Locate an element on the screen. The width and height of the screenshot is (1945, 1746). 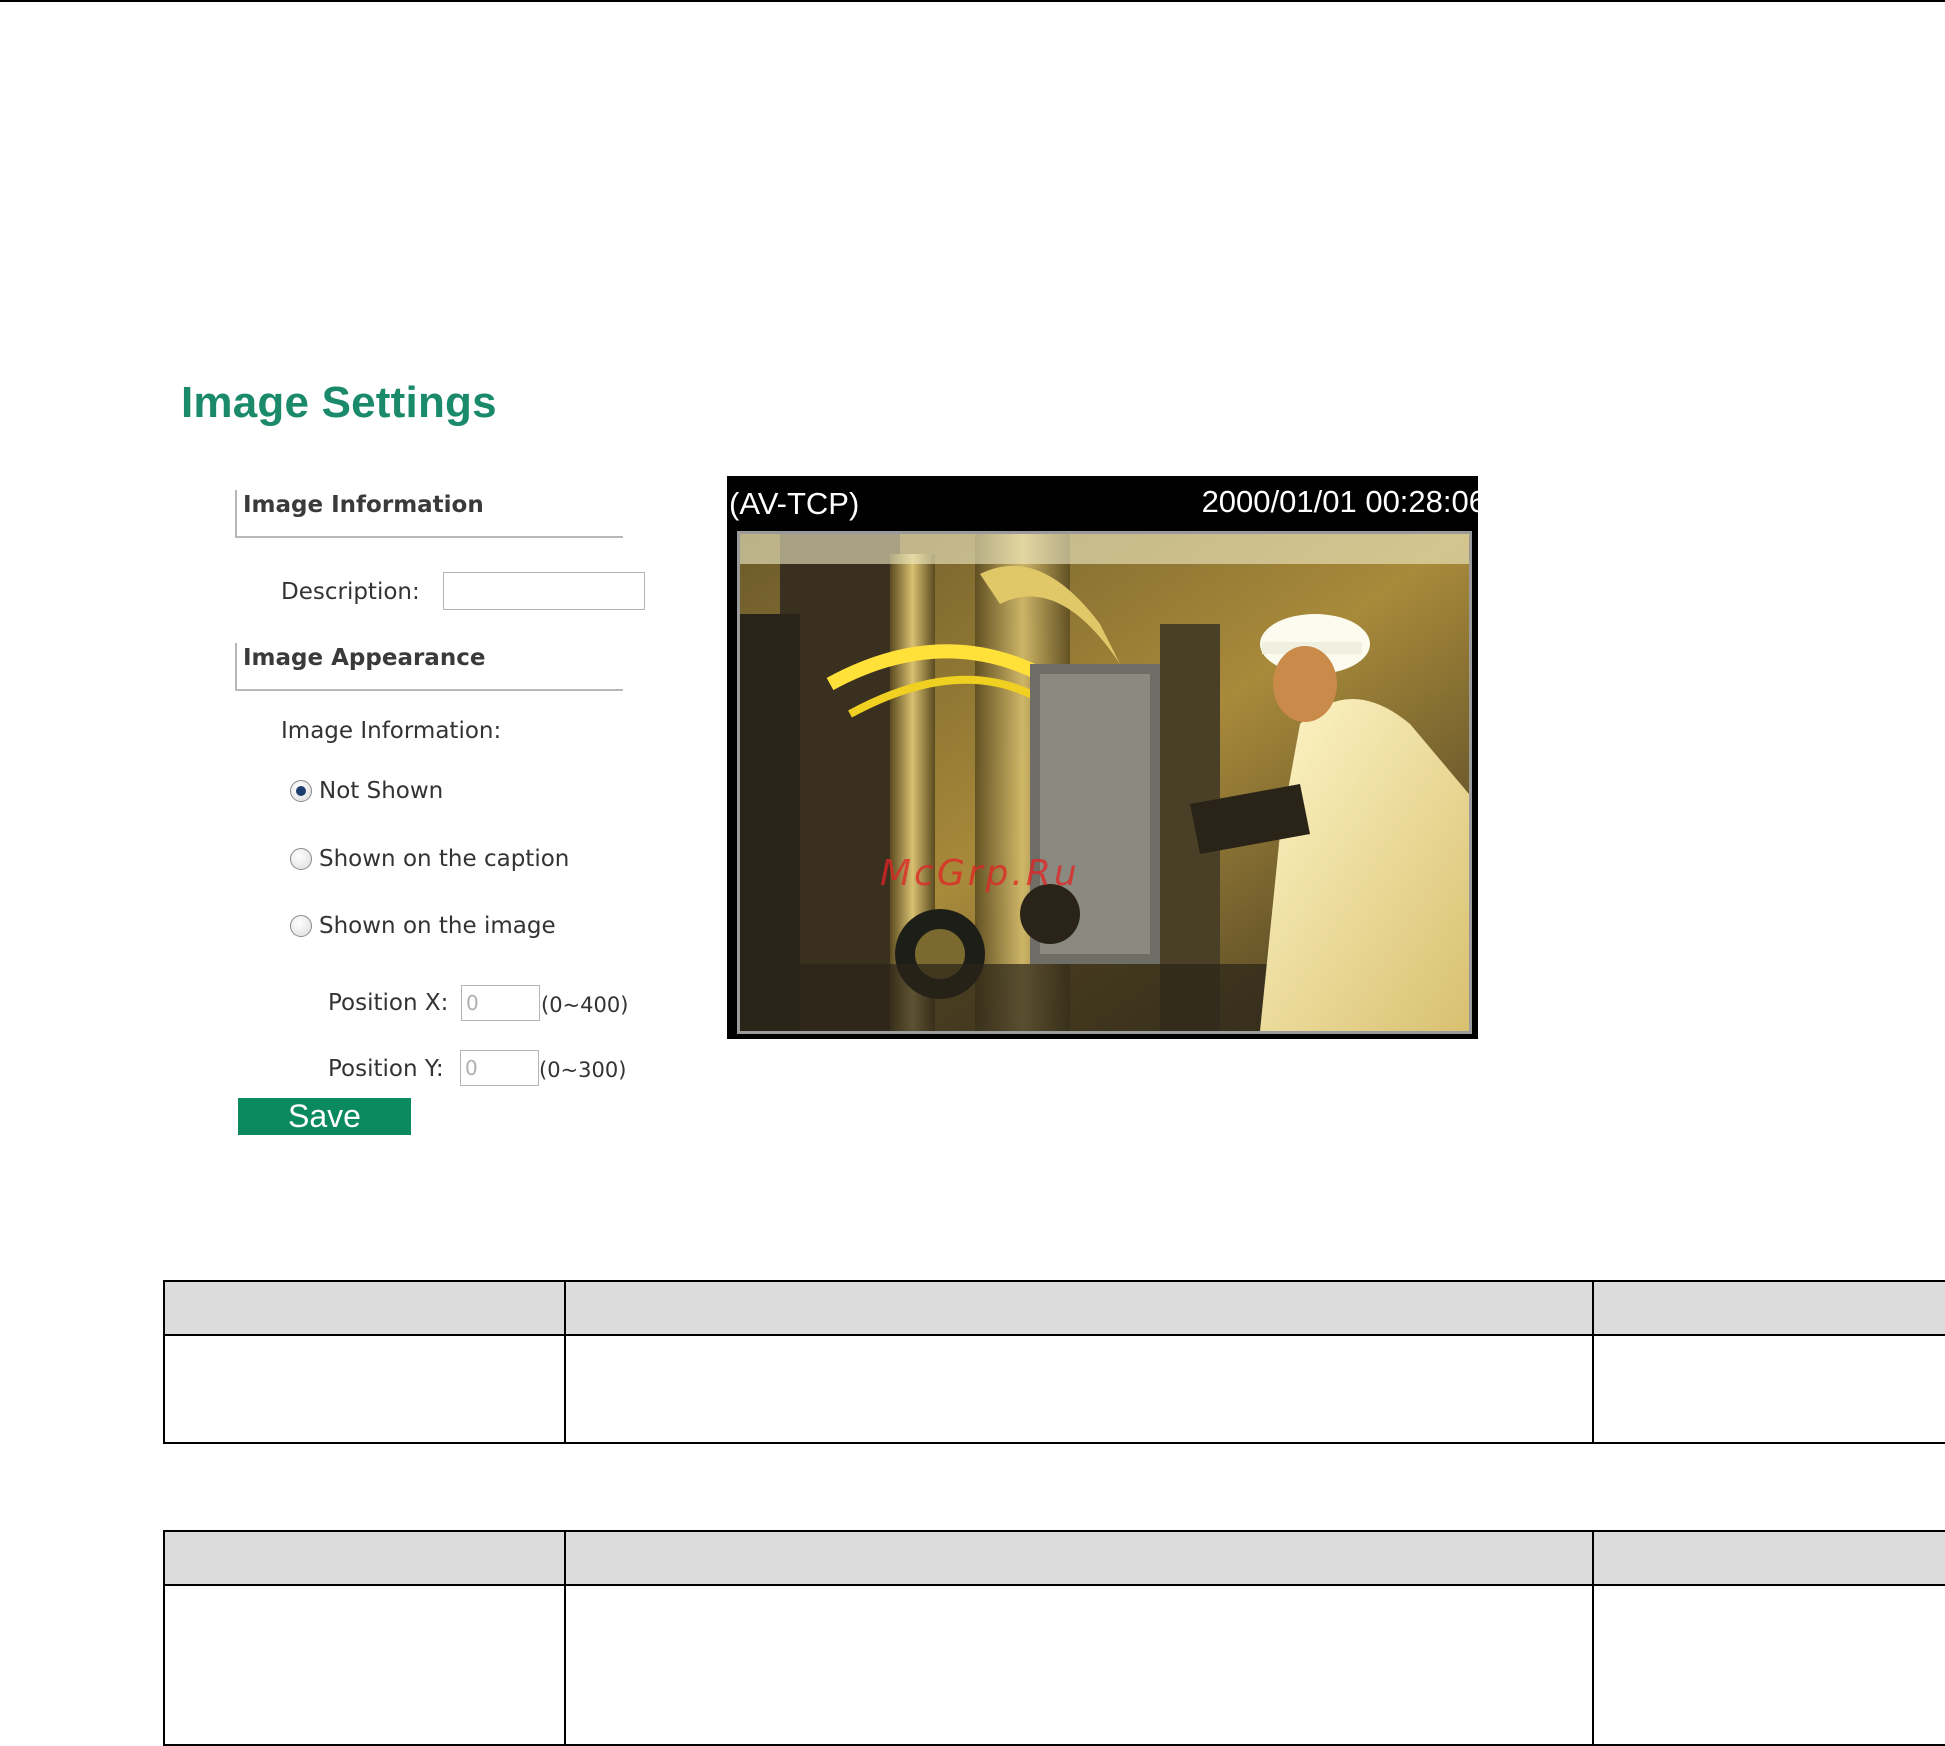
preview-caption-timestamp: 2000/01/01 00:28:06 is located at coordinates (1339, 501).